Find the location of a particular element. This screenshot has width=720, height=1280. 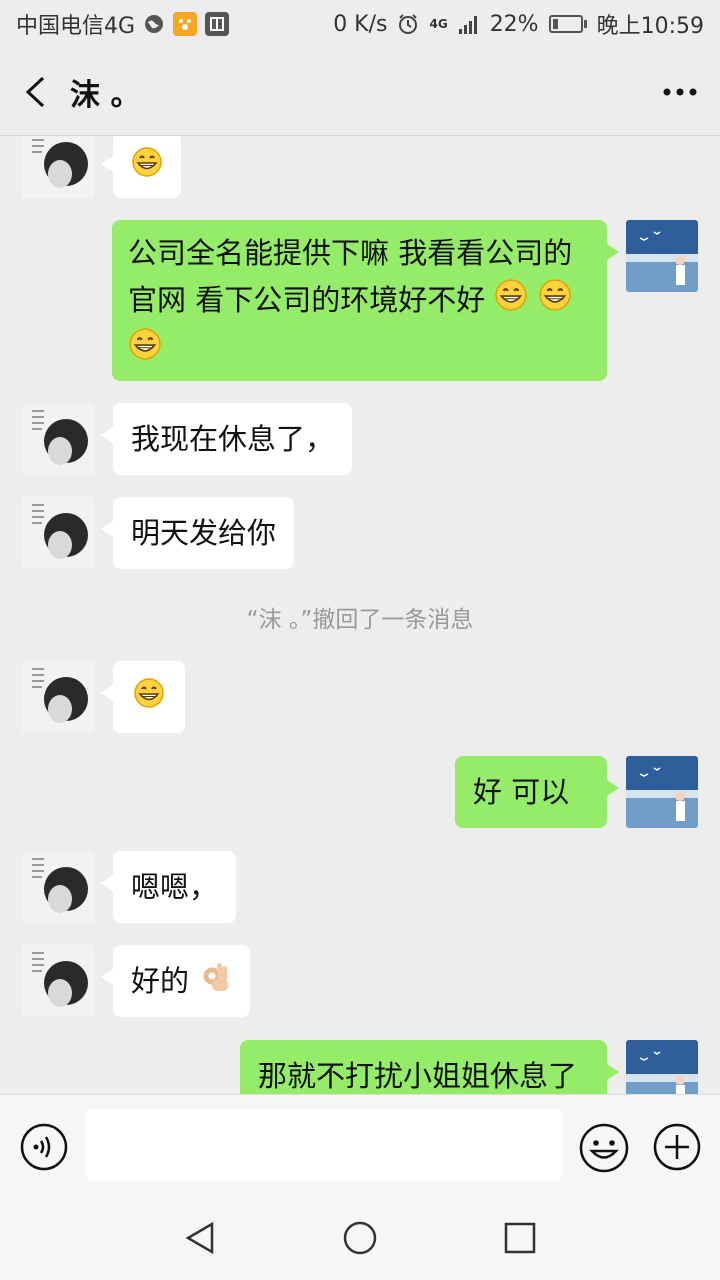

message-bubble: 好的 is located at coordinates (175, 981).